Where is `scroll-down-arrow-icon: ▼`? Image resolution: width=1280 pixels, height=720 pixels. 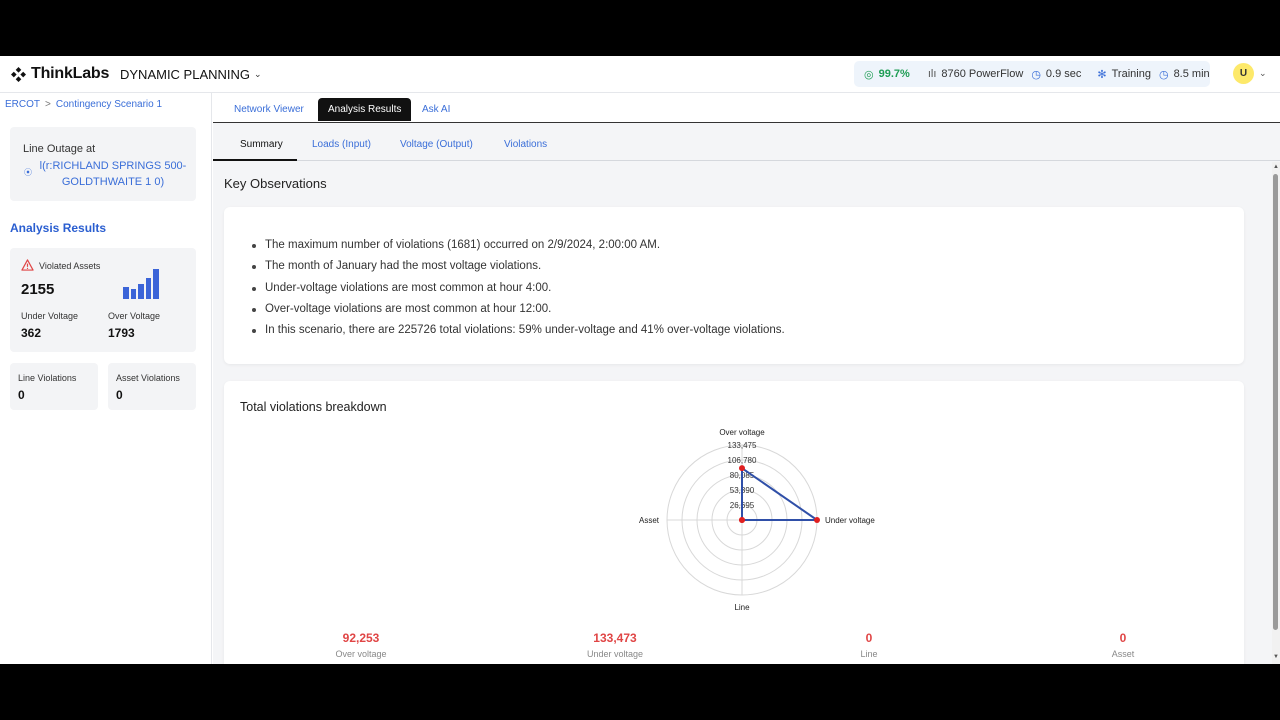
scroll-down-arrow-icon: ▼ is located at coordinates (1276, 657).